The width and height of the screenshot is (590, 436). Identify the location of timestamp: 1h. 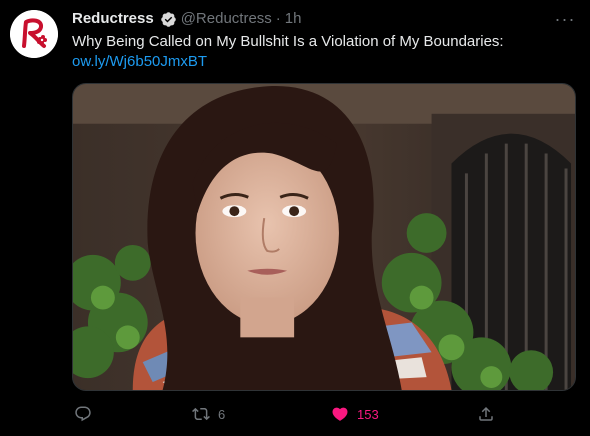
(293, 19).